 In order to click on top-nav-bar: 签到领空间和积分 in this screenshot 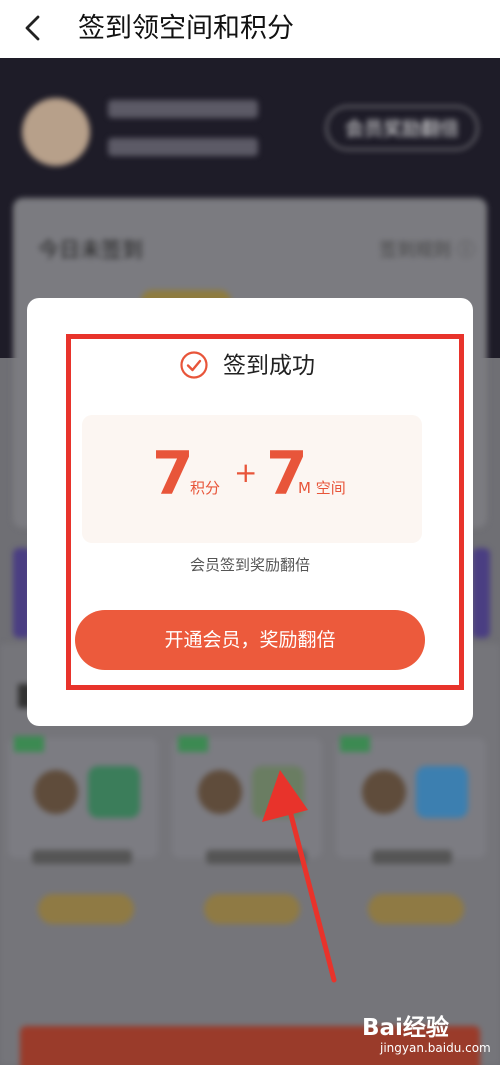, I will do `click(250, 29)`.